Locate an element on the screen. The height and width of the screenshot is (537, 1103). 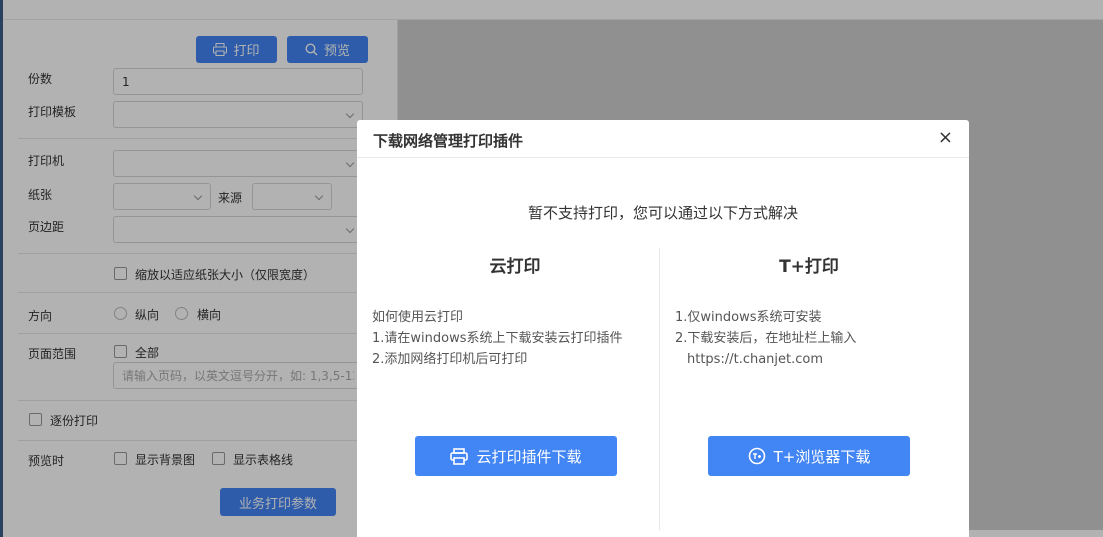
tplus-print-line: 1.仅windows系统可安装 is located at coordinates (748, 317).